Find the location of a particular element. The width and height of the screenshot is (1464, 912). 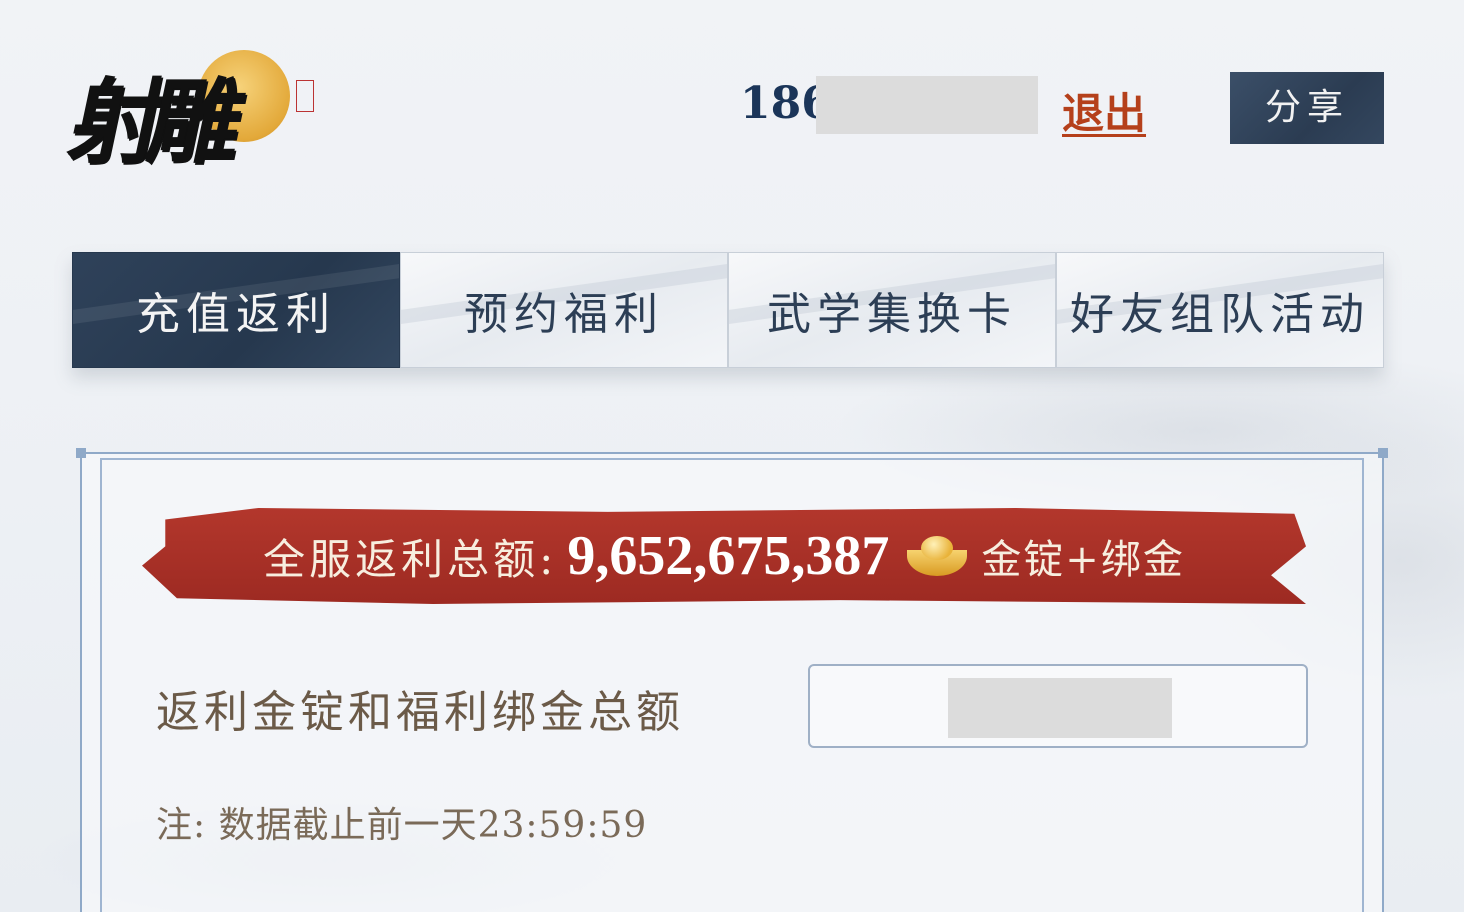

tab-friend-team-activity: 好友组队活动 is located at coordinates (1220, 310).